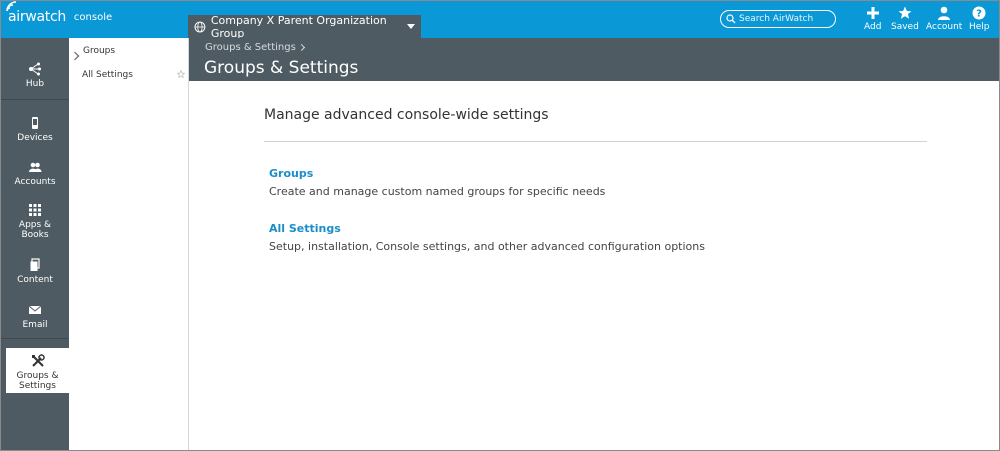  I want to click on accounts-icon, so click(35, 167).